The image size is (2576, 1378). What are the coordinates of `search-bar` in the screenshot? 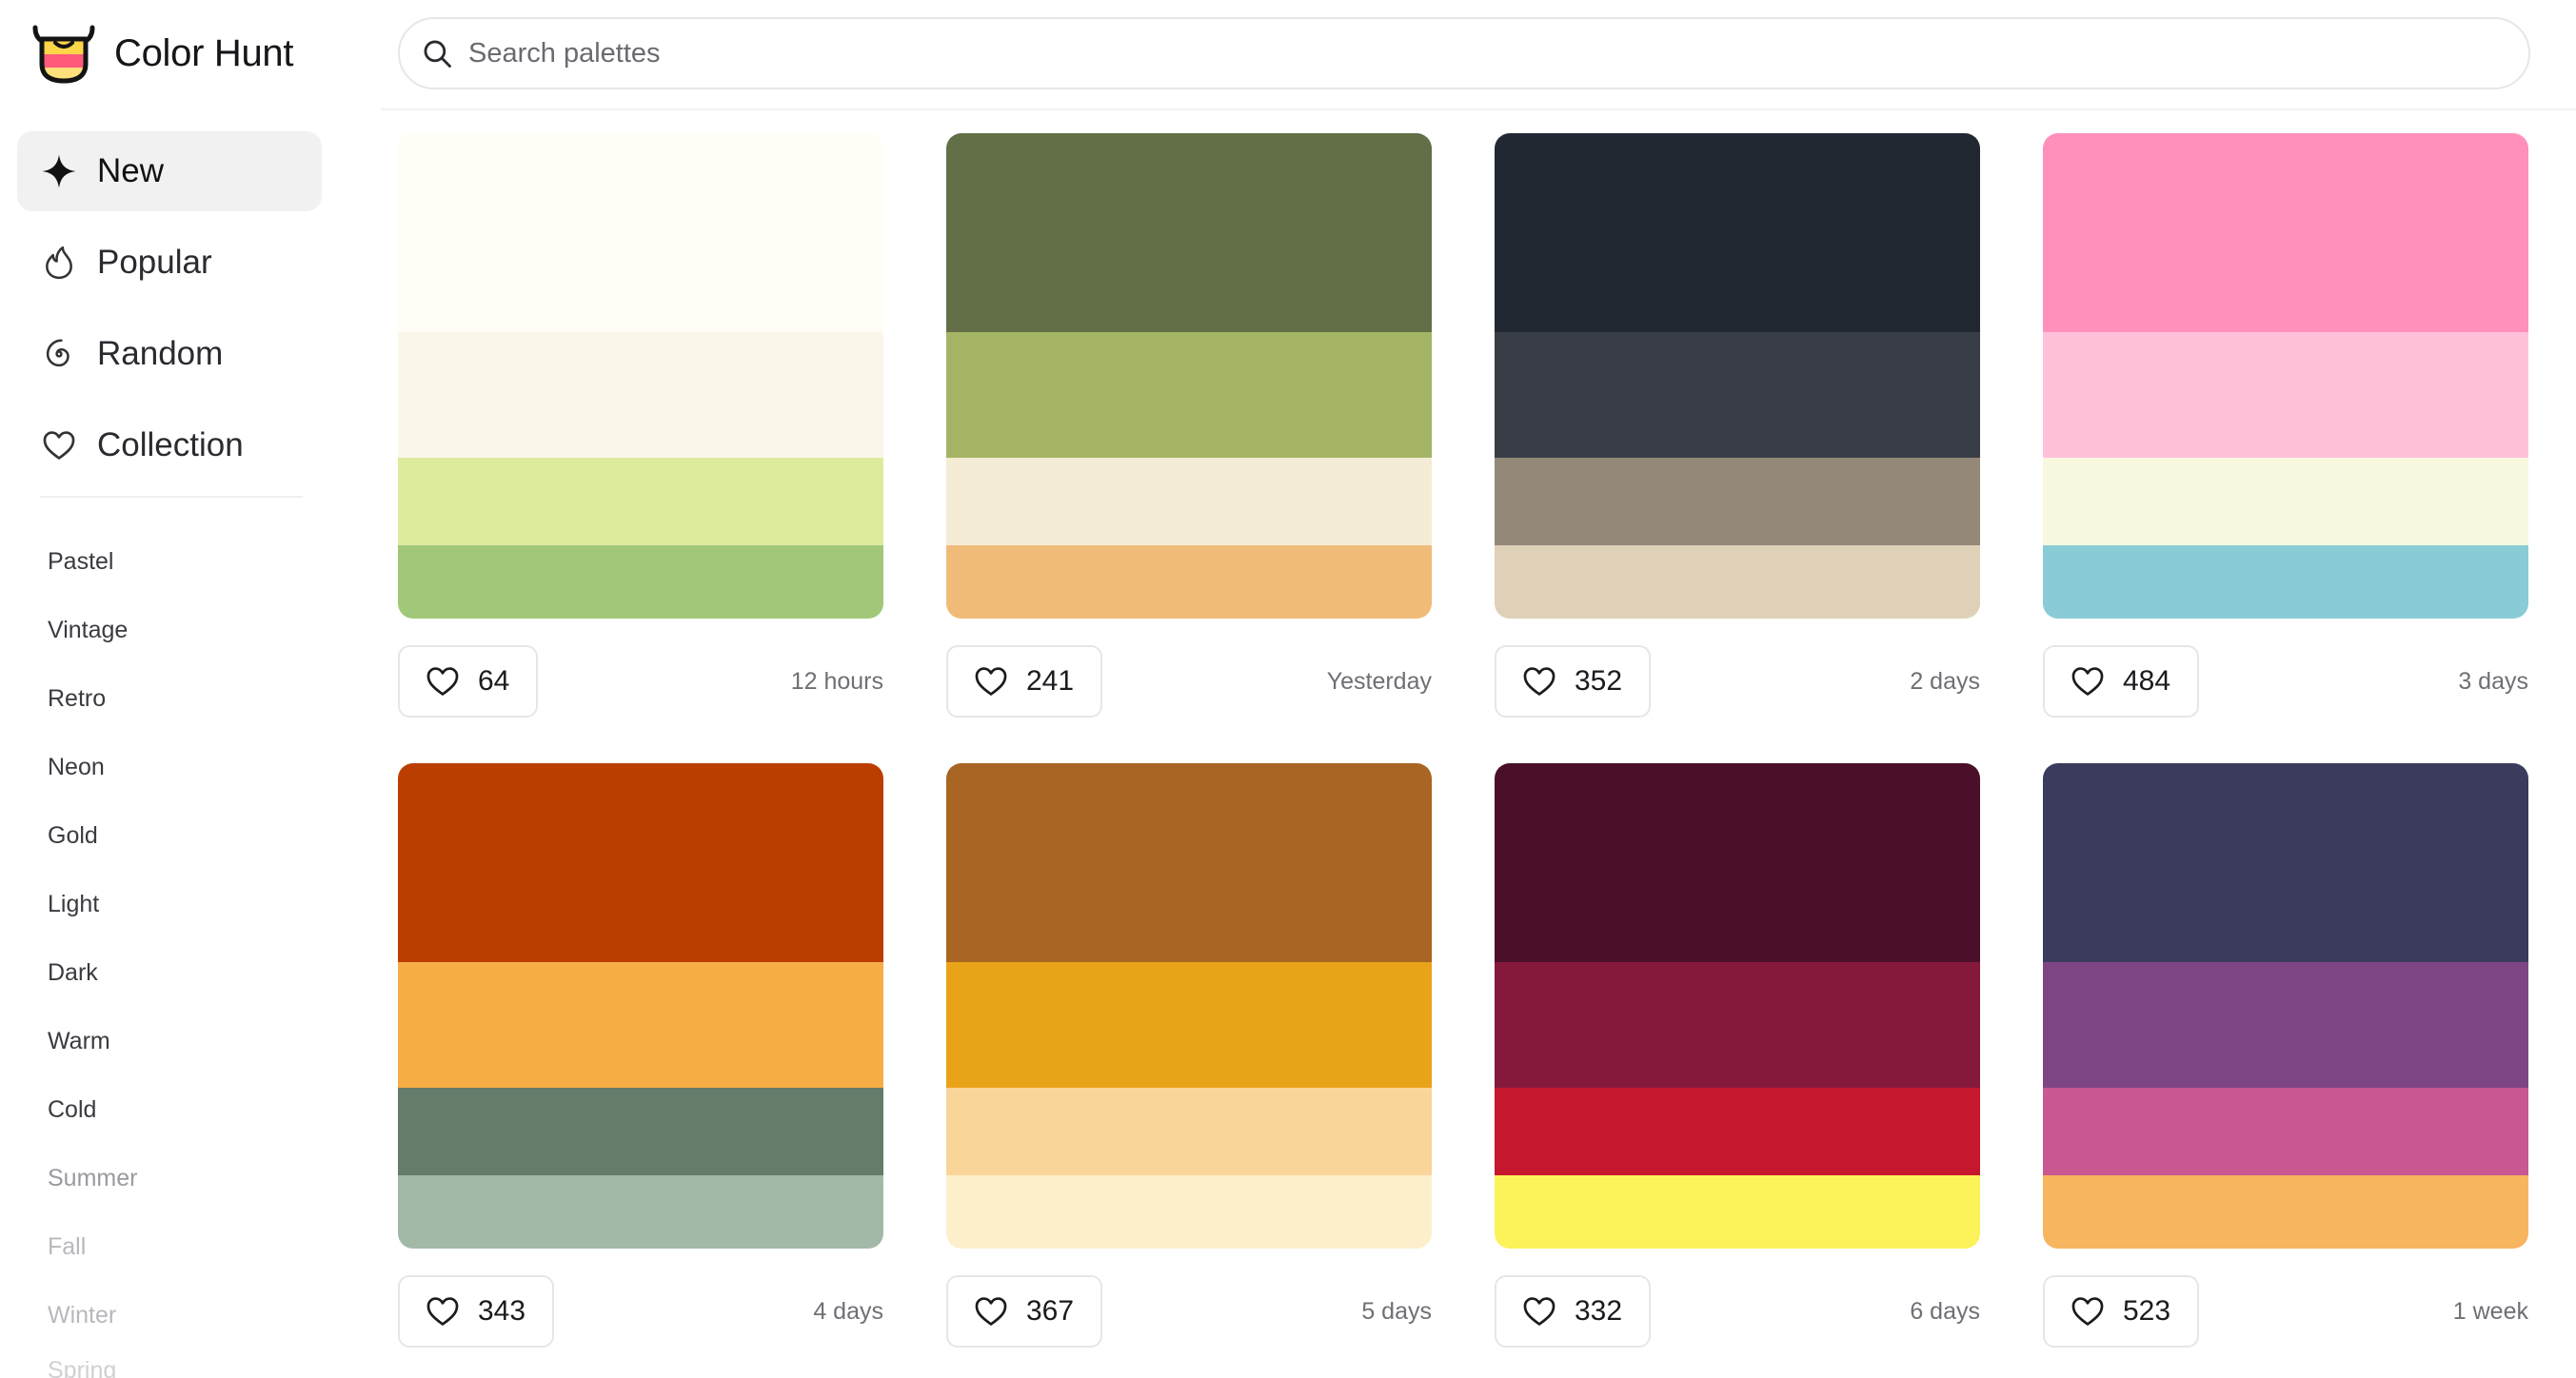 It's located at (1464, 53).